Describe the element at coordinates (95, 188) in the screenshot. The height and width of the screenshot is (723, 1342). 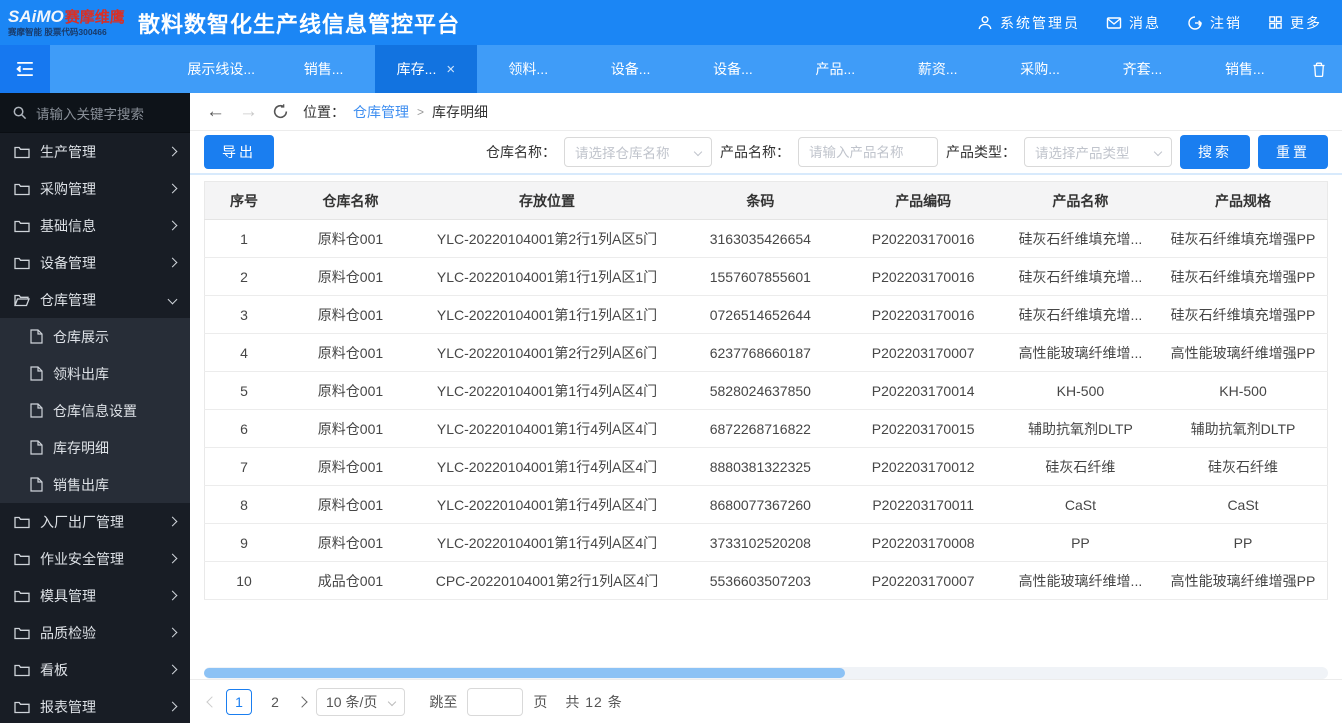
I see `sidebar-item-1: 采购管理` at that location.